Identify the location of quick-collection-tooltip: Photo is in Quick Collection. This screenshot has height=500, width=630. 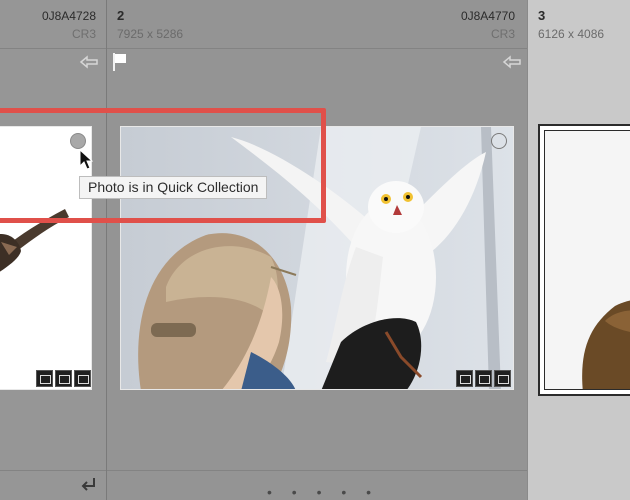
(173, 187).